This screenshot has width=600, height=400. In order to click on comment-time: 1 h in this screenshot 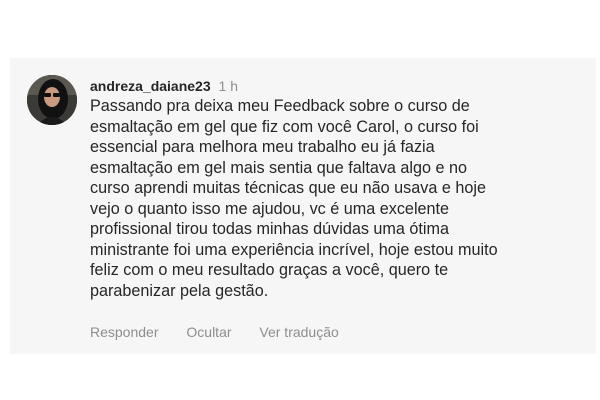, I will do `click(228, 86)`.